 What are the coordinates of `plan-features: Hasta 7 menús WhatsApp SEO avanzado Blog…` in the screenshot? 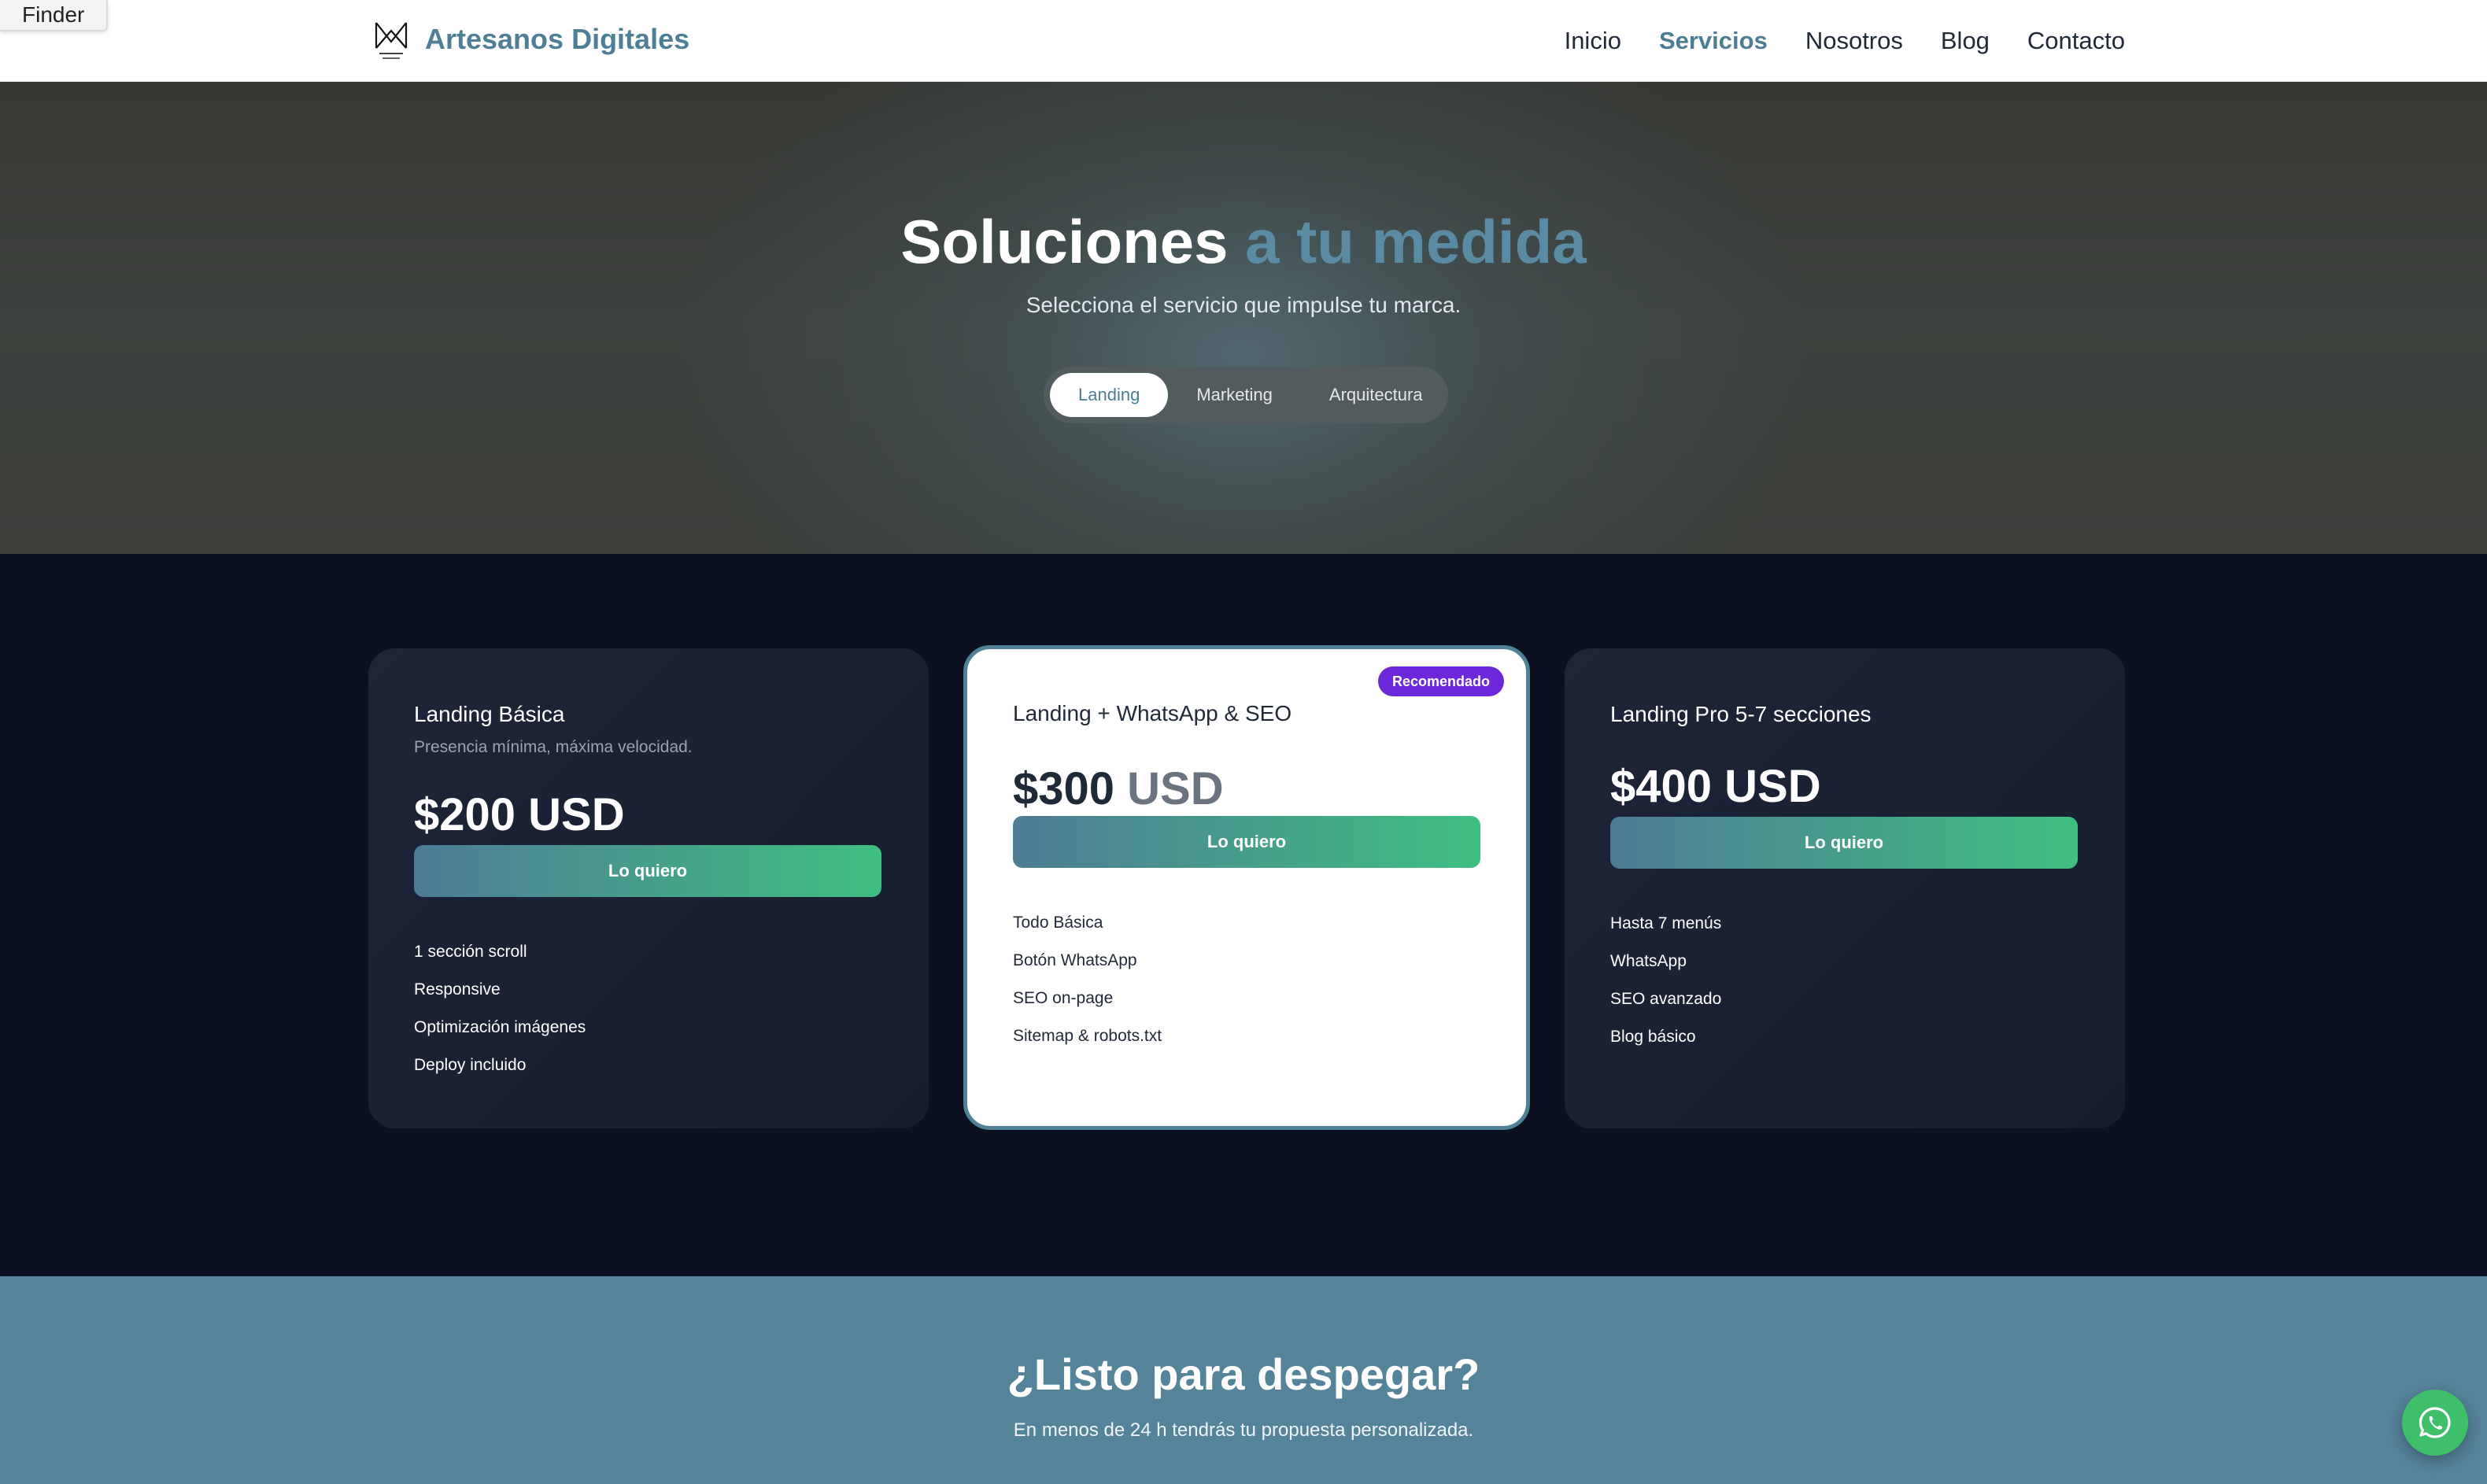 It's located at (1665, 980).